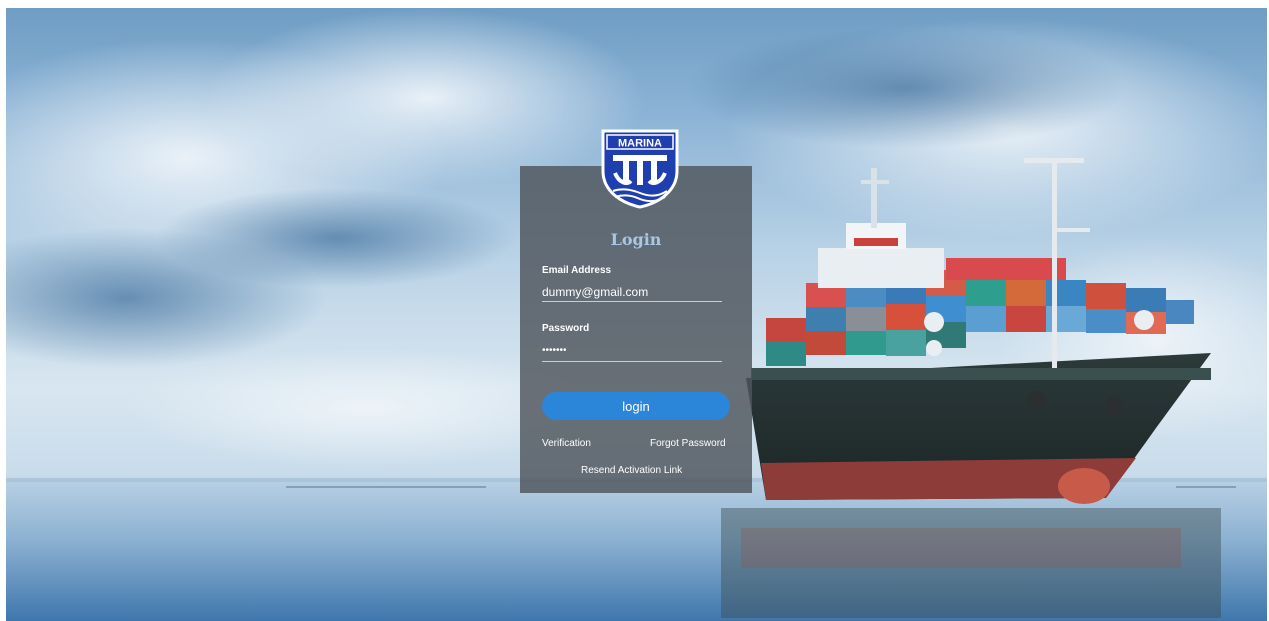 The image size is (1269, 621). Describe the element at coordinates (688, 443) in the screenshot. I see `forgot-password-link: Forgot Password` at that location.